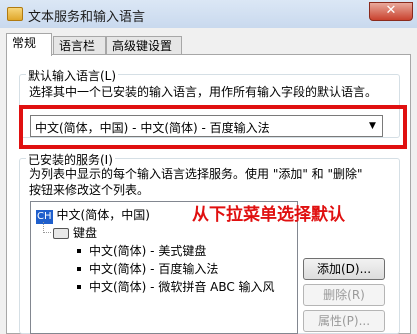 The width and height of the screenshot is (417, 334). What do you see at coordinates (152, 128) in the screenshot?
I see `default-language-selected-value: 中文(简体，中国) - 中文(简体) - 百度输入法` at bounding box center [152, 128].